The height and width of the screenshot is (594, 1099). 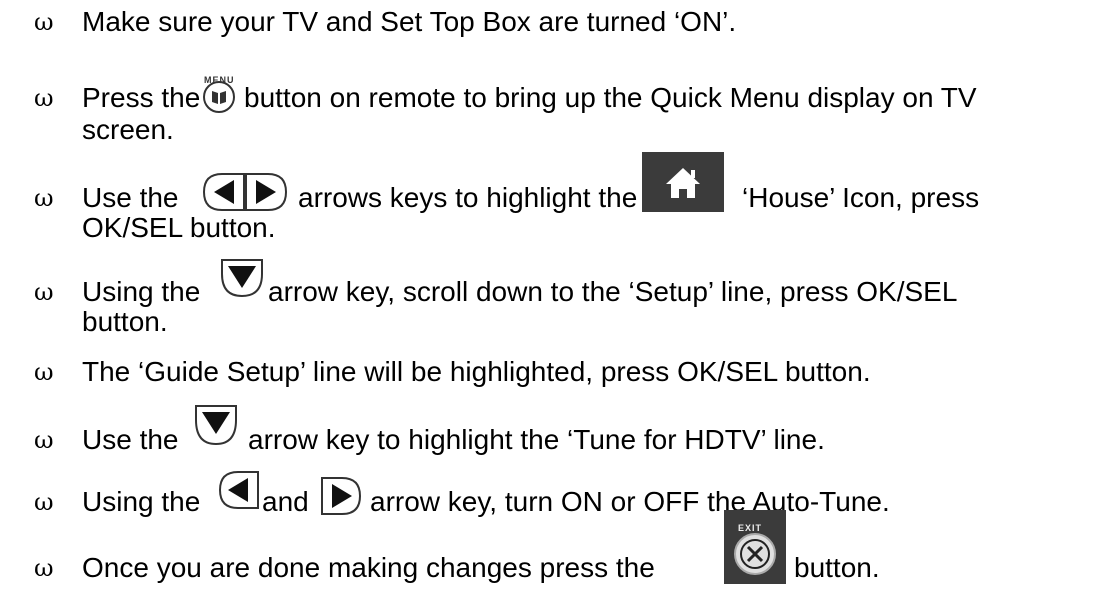 What do you see at coordinates (179, 227) in the screenshot?
I see `step-text-cont: OK/SEL button.` at bounding box center [179, 227].